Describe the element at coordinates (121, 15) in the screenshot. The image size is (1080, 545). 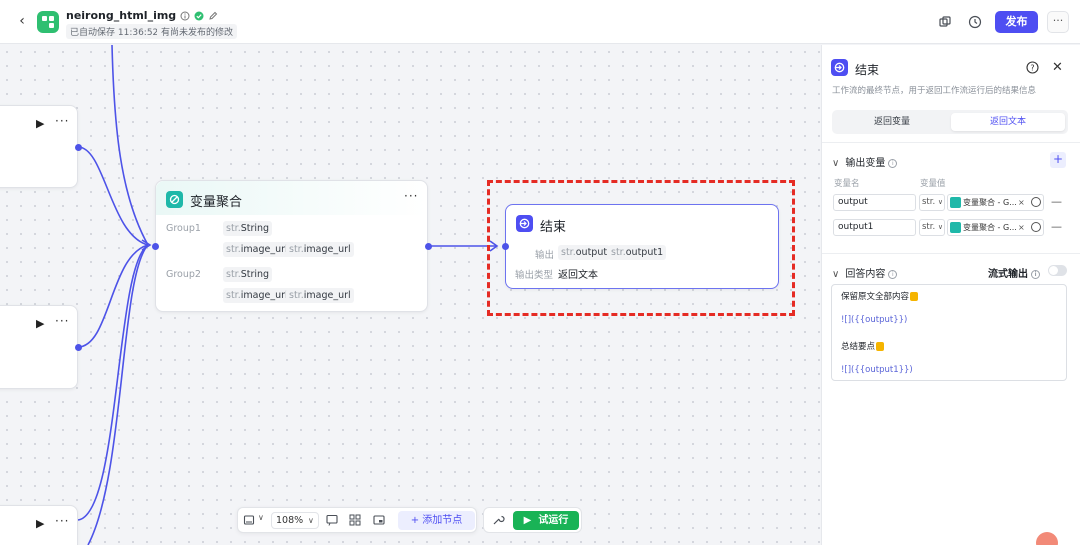
I see `app-name: neirong_html_img` at that location.